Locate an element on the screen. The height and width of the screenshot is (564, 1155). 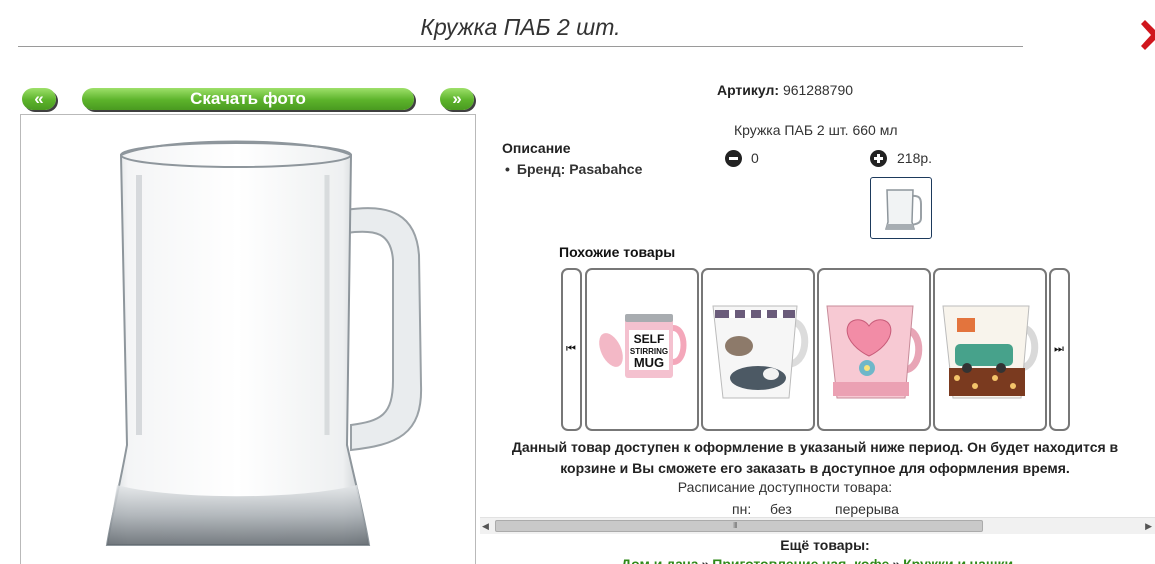
gallery-prev-button: « is located at coordinates (39, 99).